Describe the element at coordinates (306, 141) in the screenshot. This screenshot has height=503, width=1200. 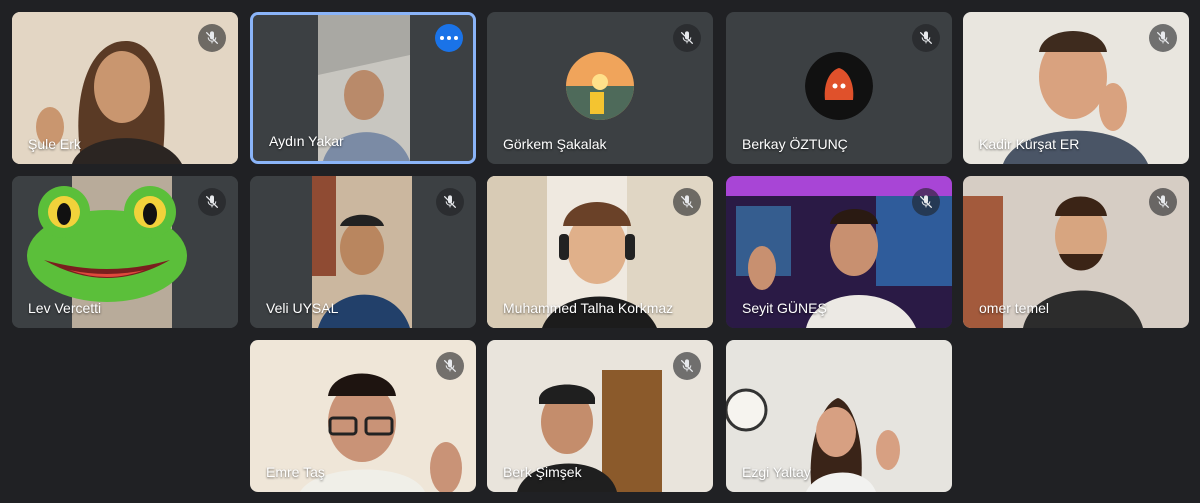
I see `participant-name: Aydın Yakar` at that location.